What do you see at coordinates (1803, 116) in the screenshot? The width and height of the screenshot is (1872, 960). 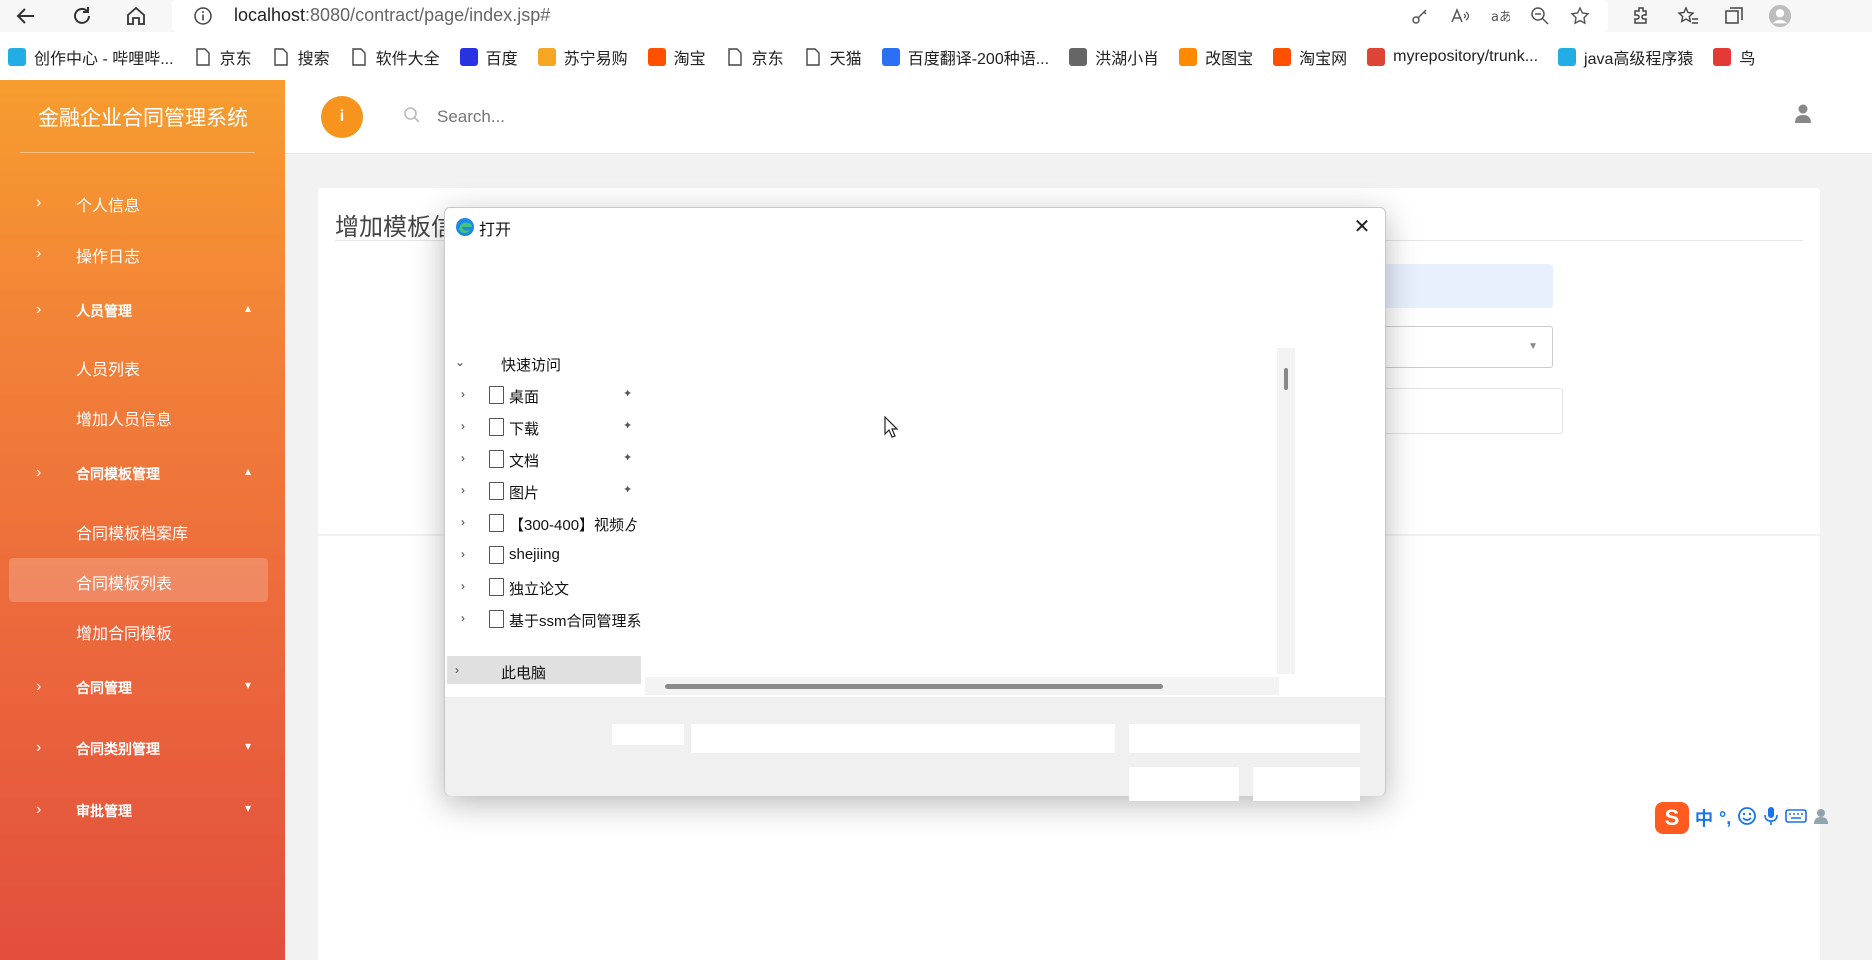 I see `user-icon` at bounding box center [1803, 116].